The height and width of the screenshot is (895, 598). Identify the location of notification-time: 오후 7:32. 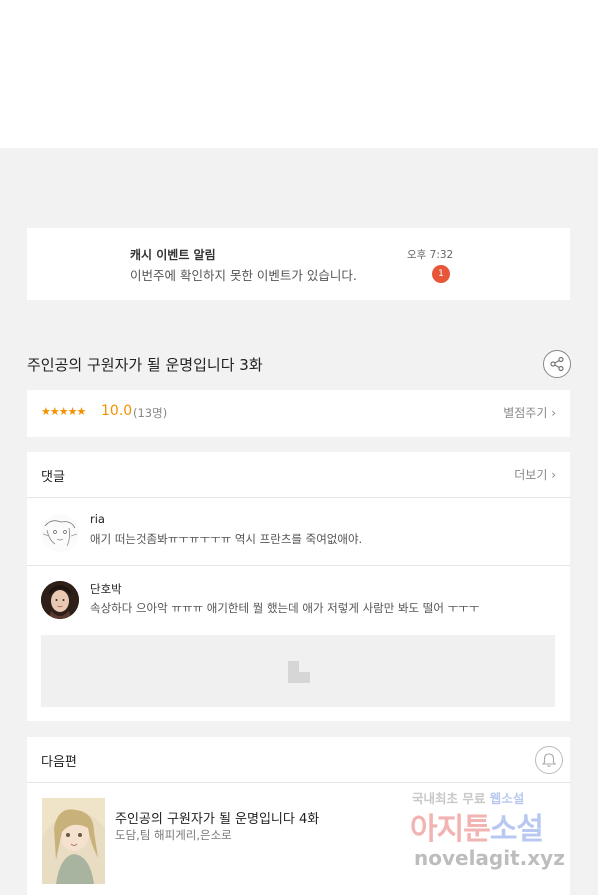
(430, 255).